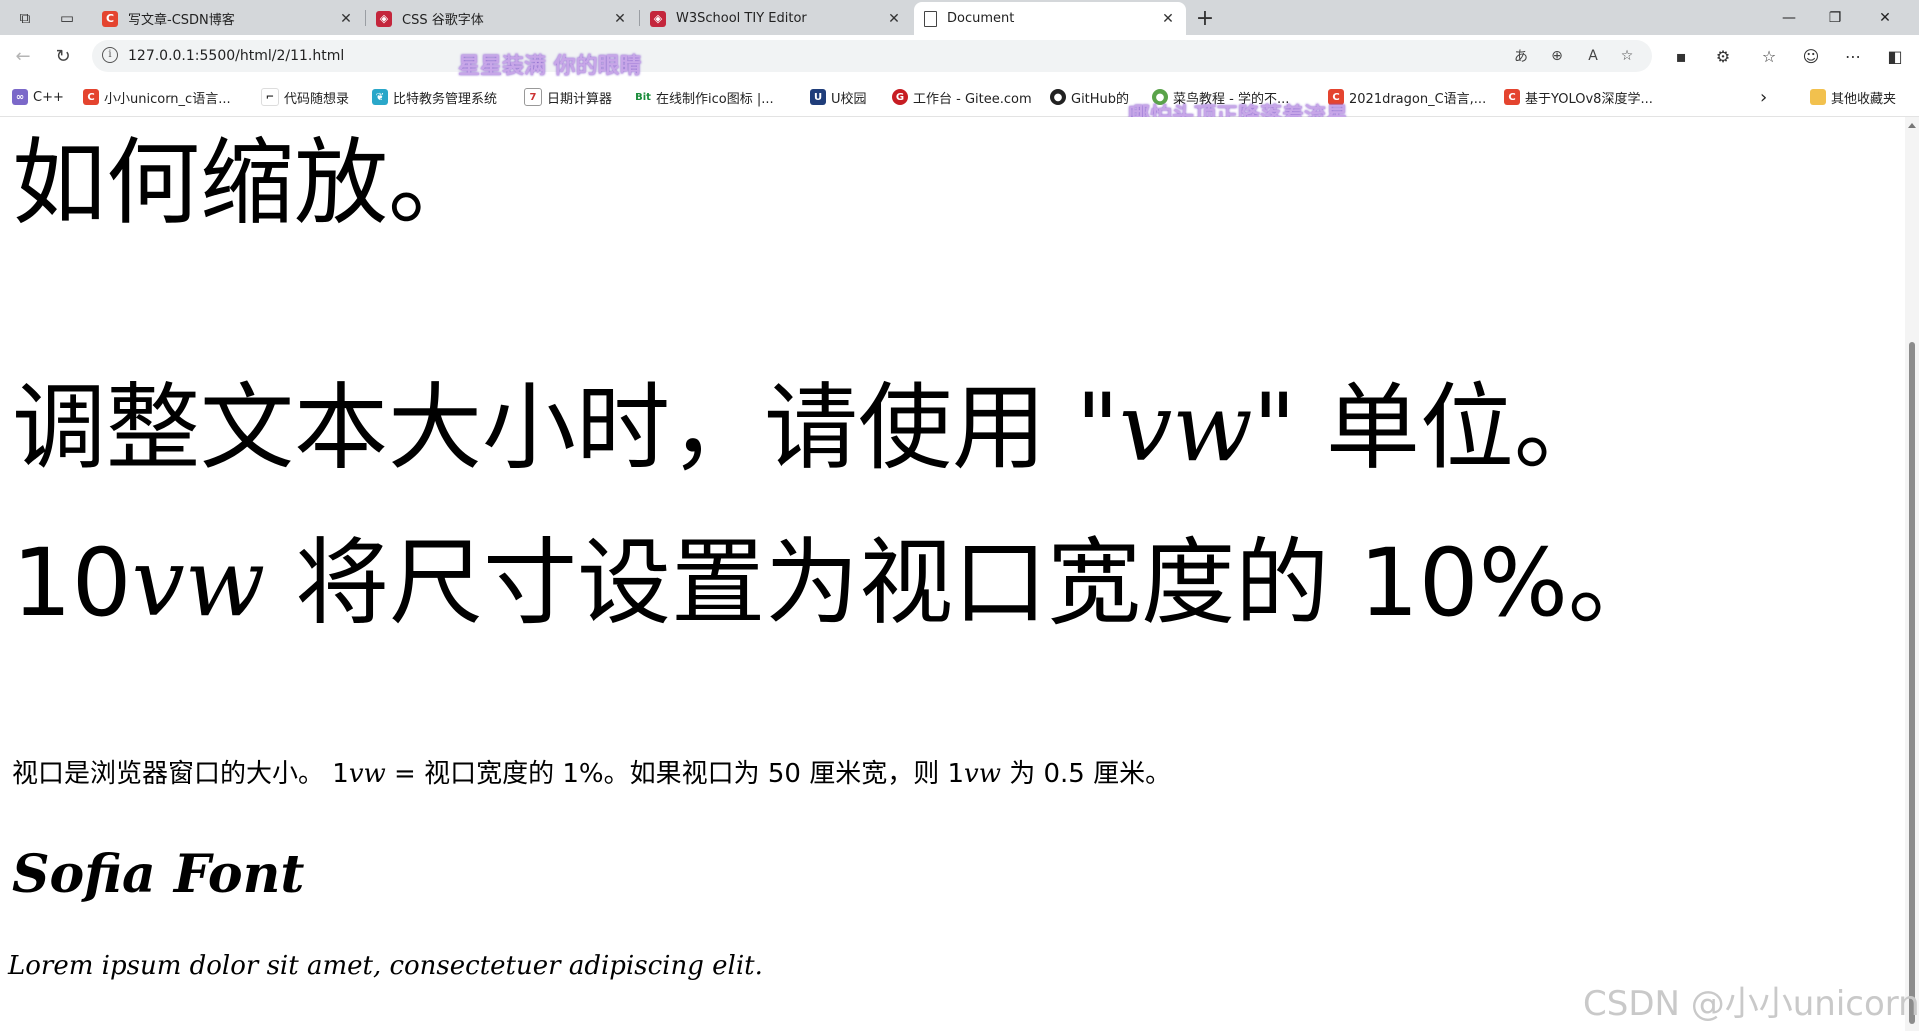 This screenshot has width=1919, height=1031. What do you see at coordinates (1430, 428) in the screenshot?
I see `text-segment: " 单位。` at bounding box center [1430, 428].